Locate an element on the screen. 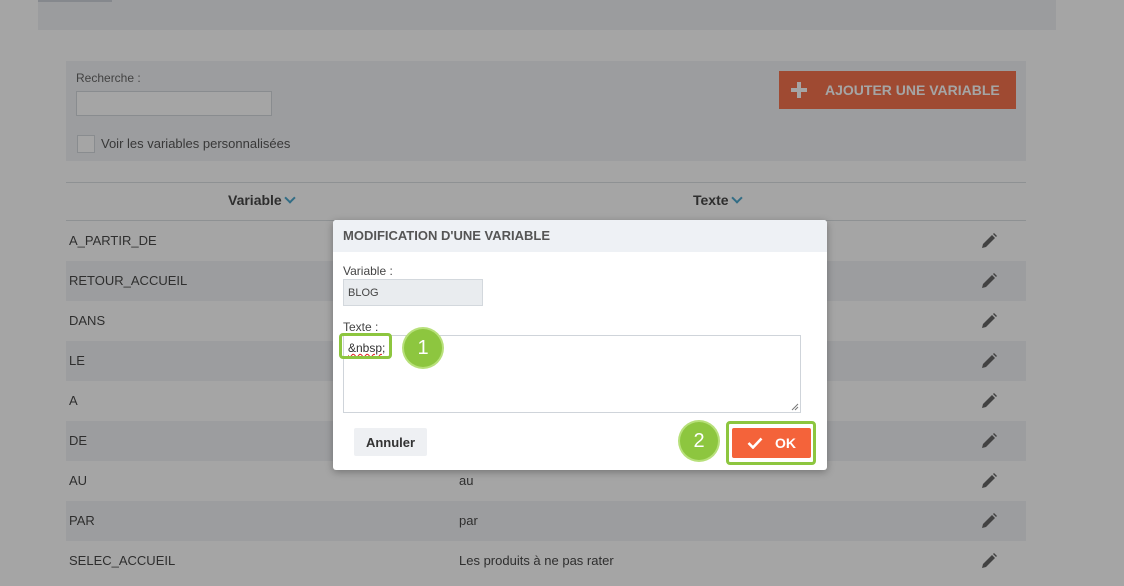 Image resolution: width=1124 pixels, height=586 pixels. variable-field-label: Variable : is located at coordinates (368, 271).